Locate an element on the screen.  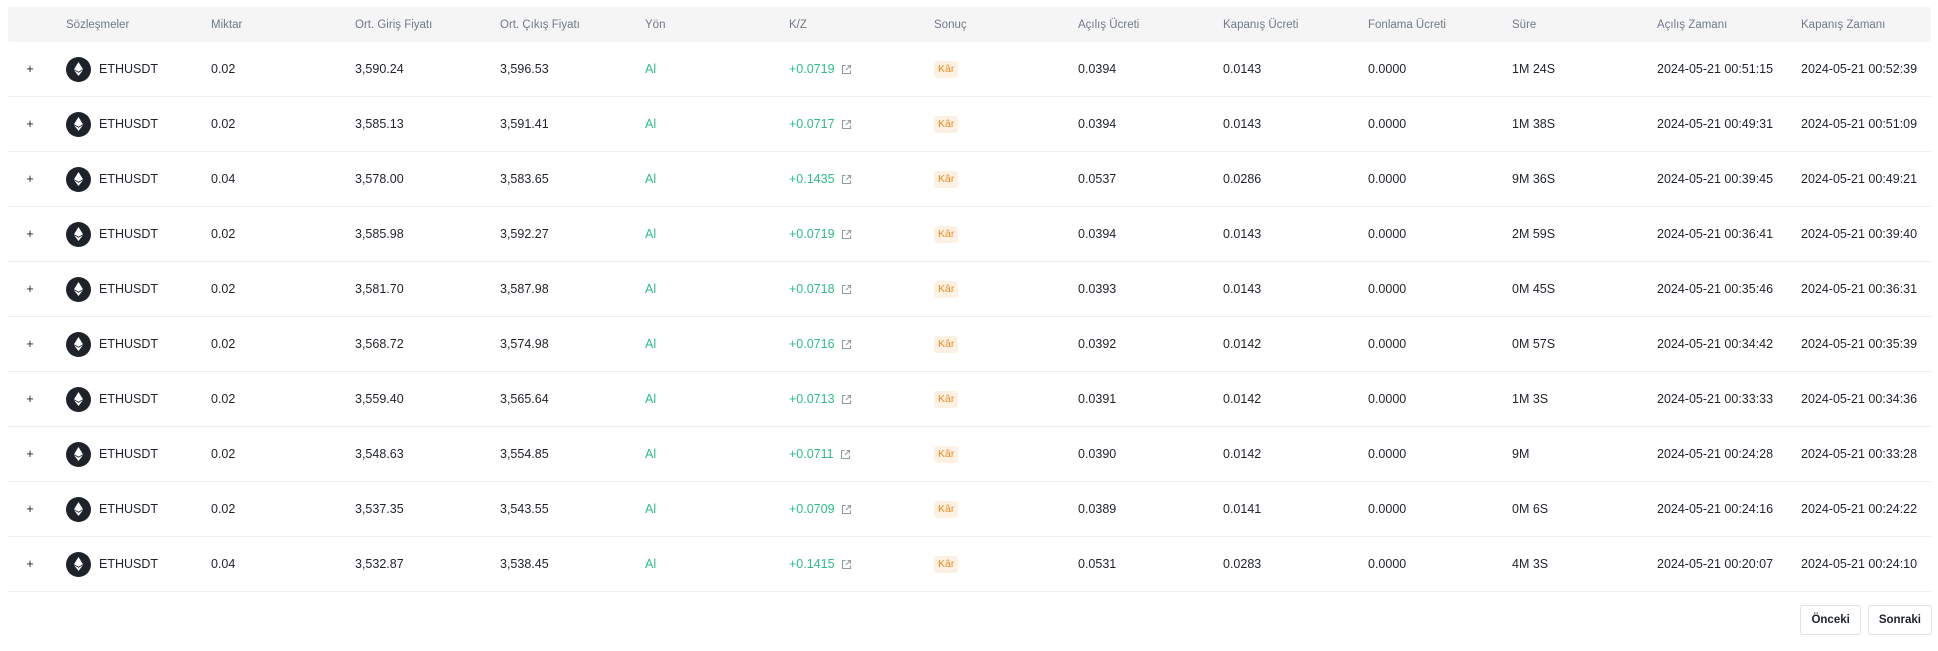
next-page-button: Sonraki is located at coordinates (1899, 620).